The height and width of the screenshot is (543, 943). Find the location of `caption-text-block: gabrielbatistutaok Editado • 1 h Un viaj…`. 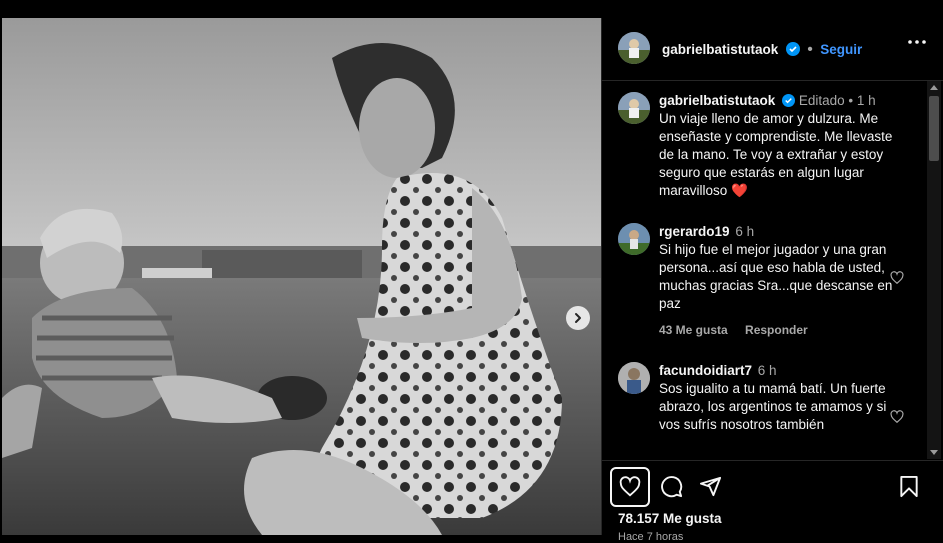

caption-text-block: gabrielbatistutaok Editado • 1 h Un viaj… is located at coordinates (784, 146).